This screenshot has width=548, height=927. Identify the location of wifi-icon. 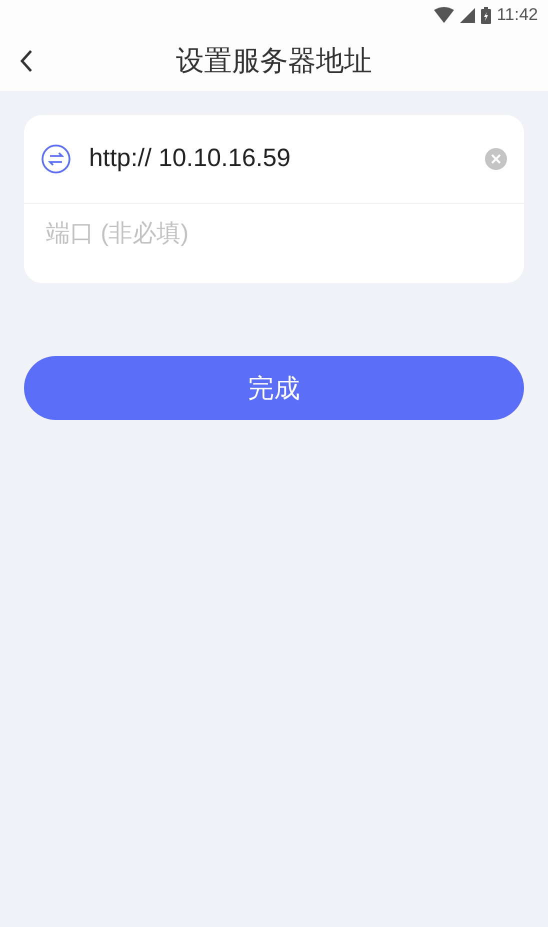
(444, 15).